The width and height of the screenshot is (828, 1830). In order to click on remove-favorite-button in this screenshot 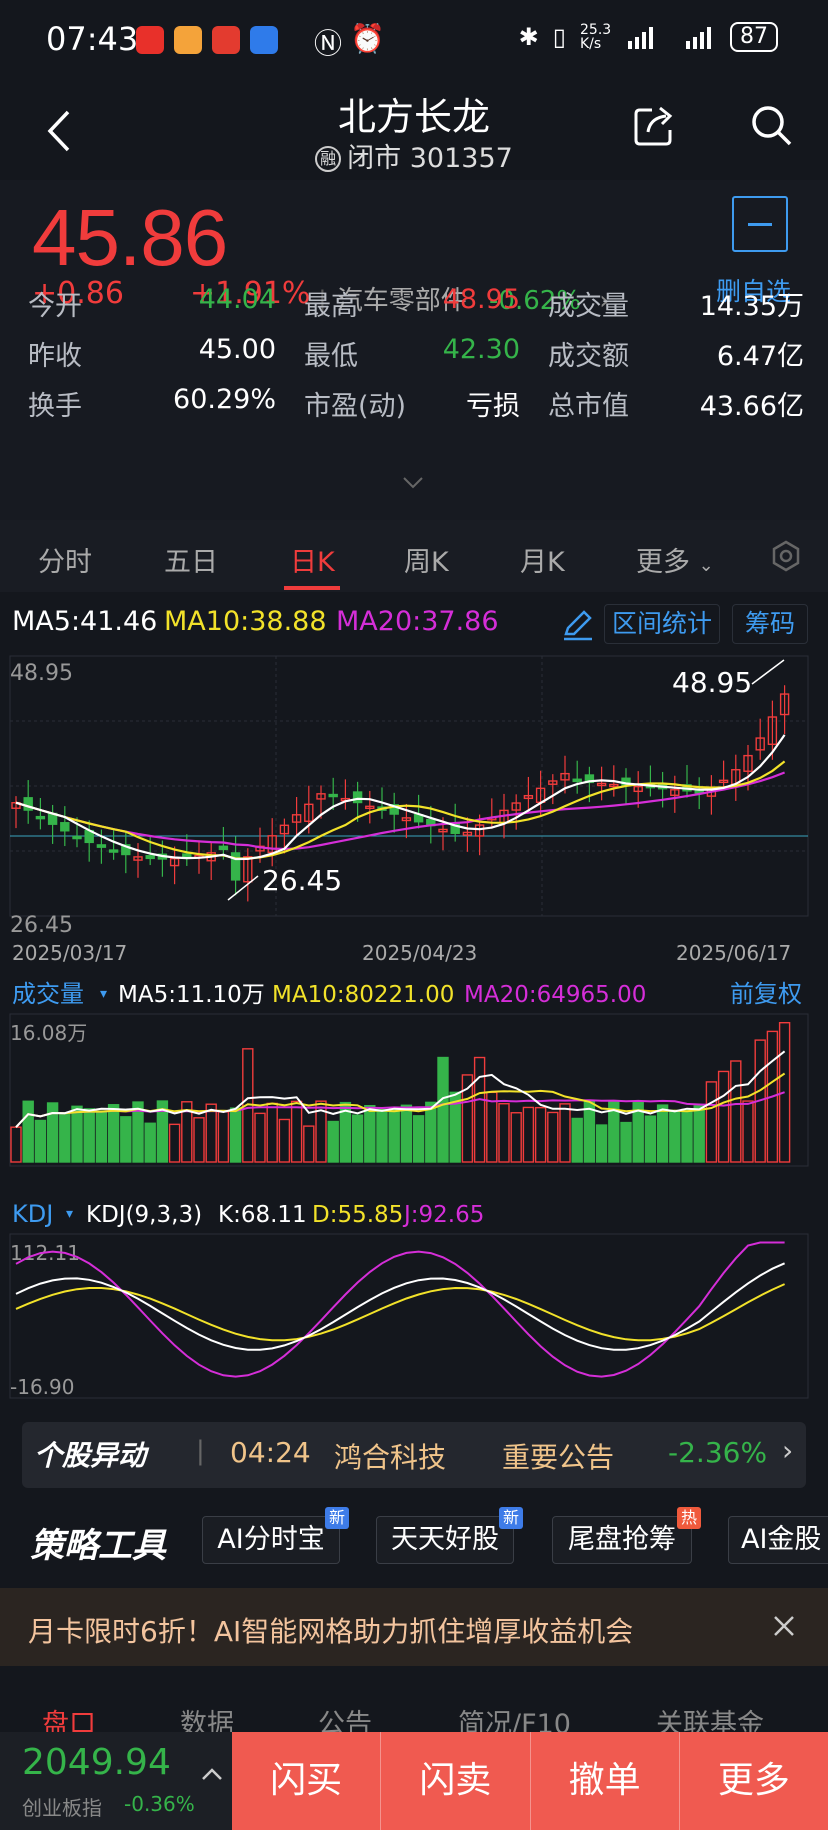, I will do `click(760, 224)`.